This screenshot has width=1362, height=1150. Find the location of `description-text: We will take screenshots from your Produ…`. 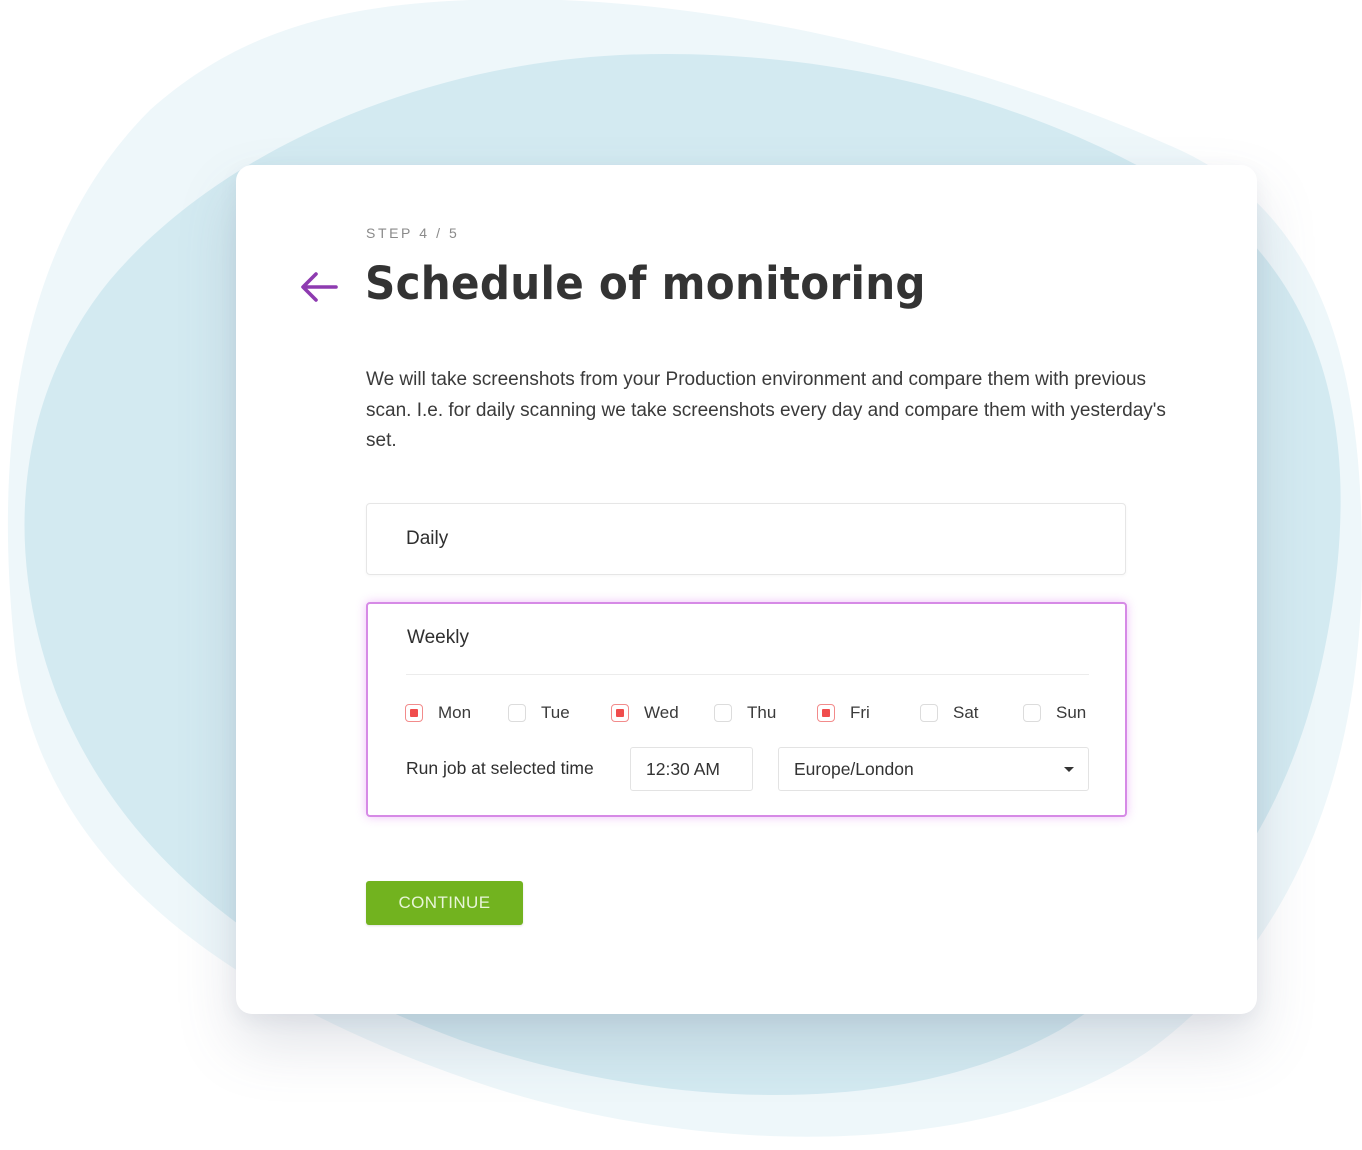

description-text: We will take screenshots from your Produ… is located at coordinates (766, 410).